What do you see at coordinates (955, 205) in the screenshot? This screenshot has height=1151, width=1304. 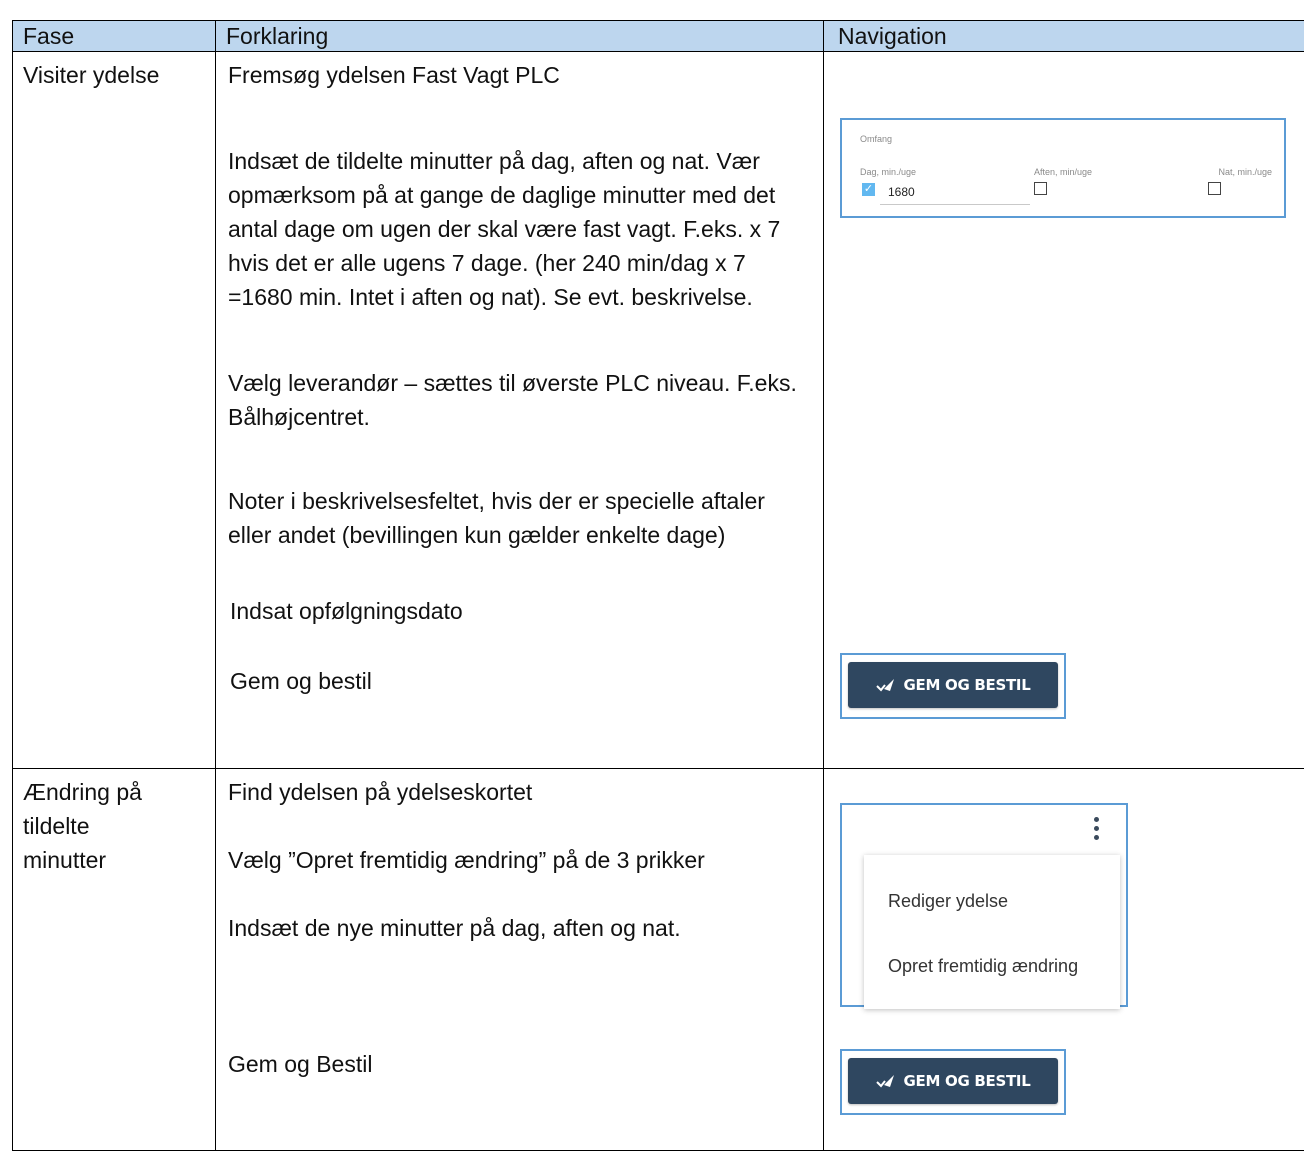 I see `dag-underline` at bounding box center [955, 205].